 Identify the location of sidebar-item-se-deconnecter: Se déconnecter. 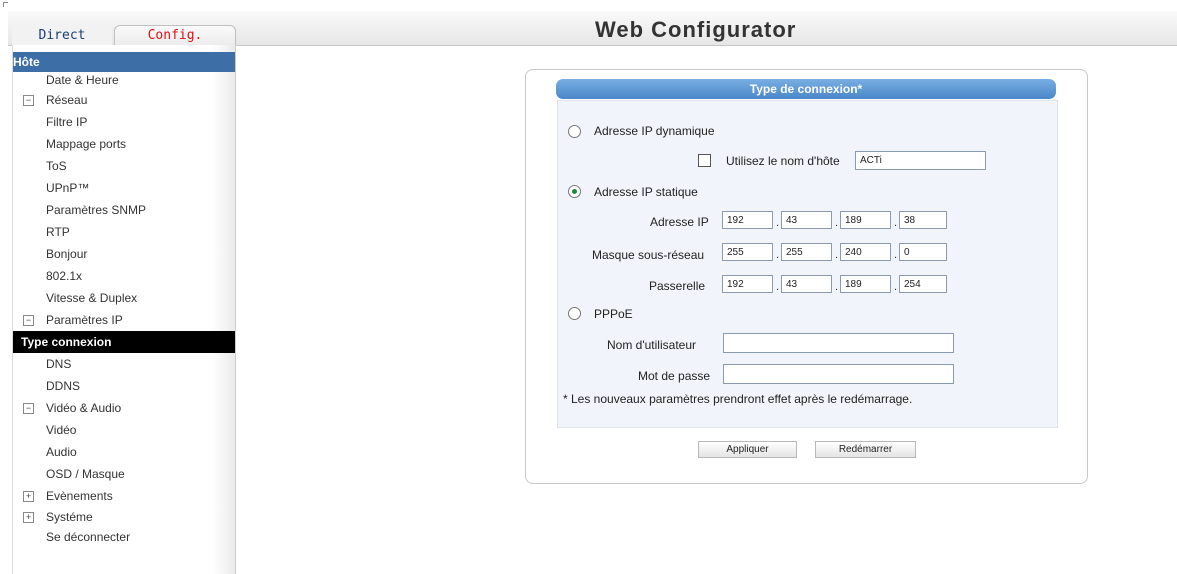
(124, 537).